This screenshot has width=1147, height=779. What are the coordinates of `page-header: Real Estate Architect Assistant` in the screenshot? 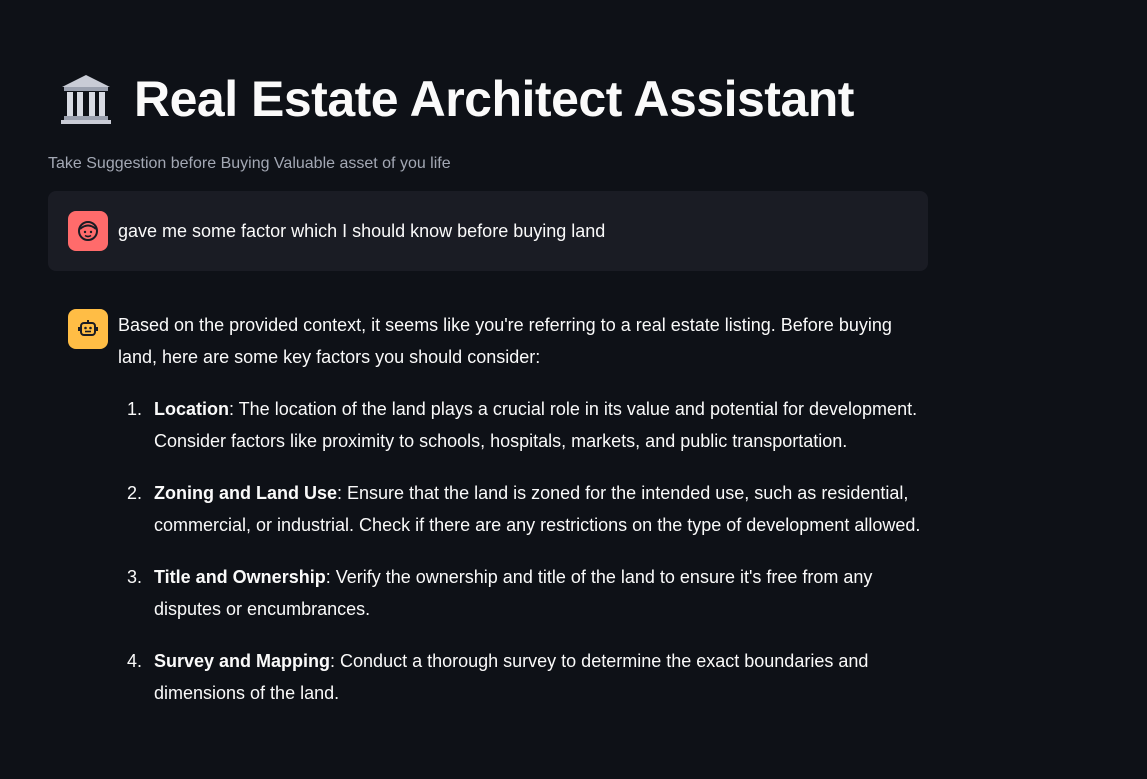 It's located at (488, 99).